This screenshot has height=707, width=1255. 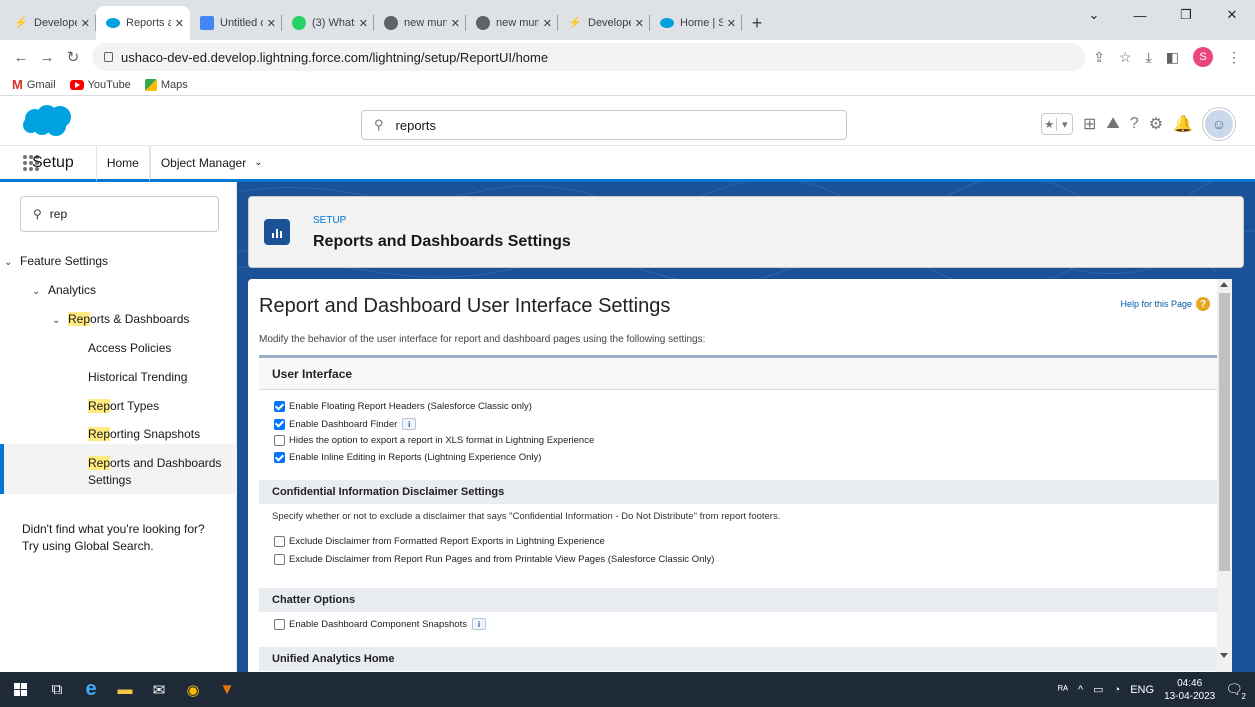 What do you see at coordinates (1186, 15) in the screenshot?
I see `restore-button: ❐` at bounding box center [1186, 15].